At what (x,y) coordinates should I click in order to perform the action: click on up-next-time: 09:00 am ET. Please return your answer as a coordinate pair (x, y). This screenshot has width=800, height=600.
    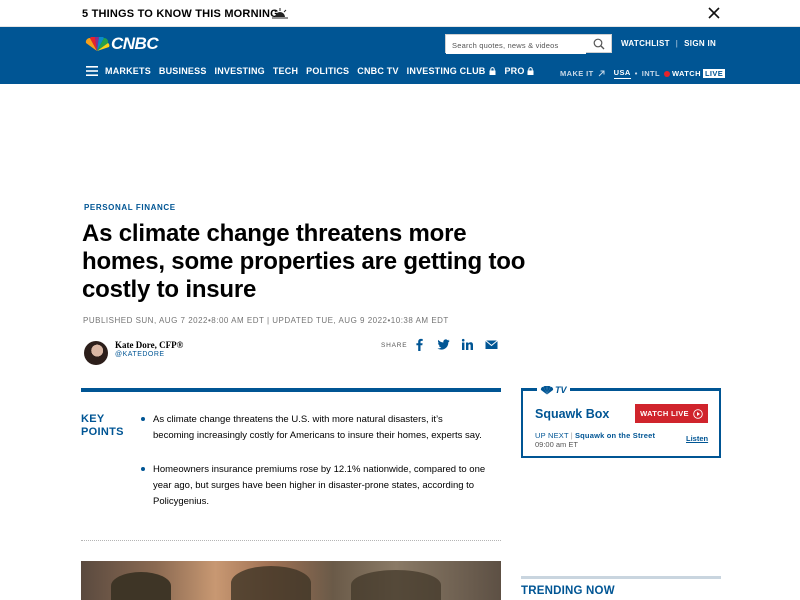
    Looking at the image, I should click on (556, 444).